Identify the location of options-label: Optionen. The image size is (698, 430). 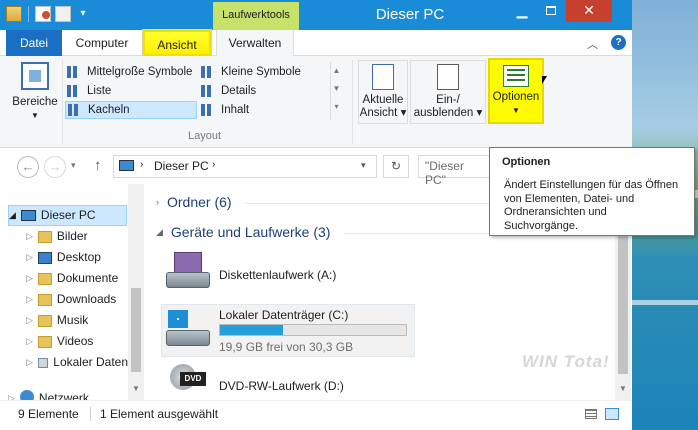
(516, 97).